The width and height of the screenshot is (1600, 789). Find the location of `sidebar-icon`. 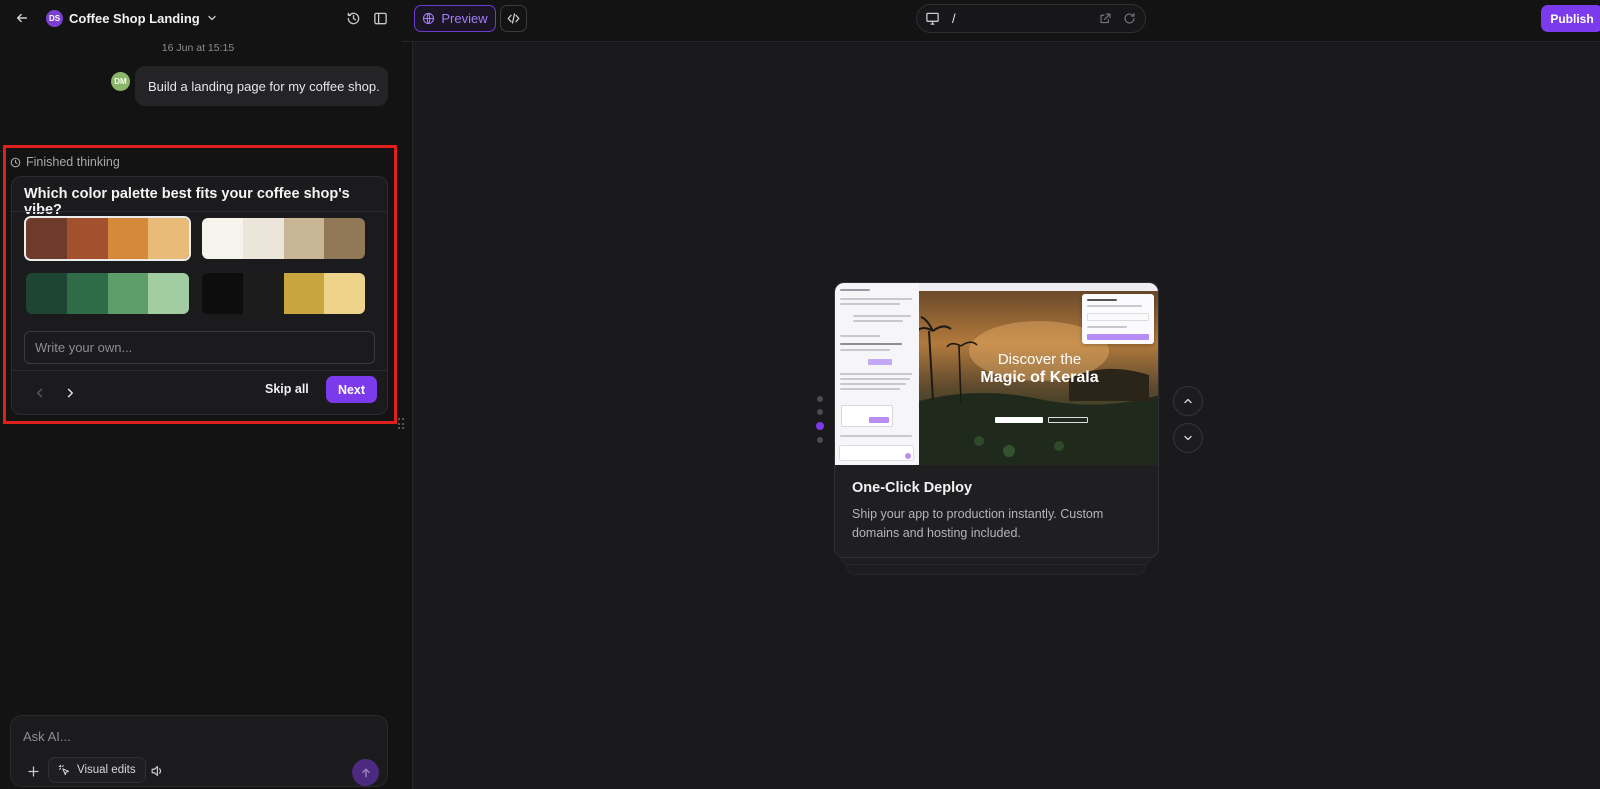

sidebar-icon is located at coordinates (380, 18).